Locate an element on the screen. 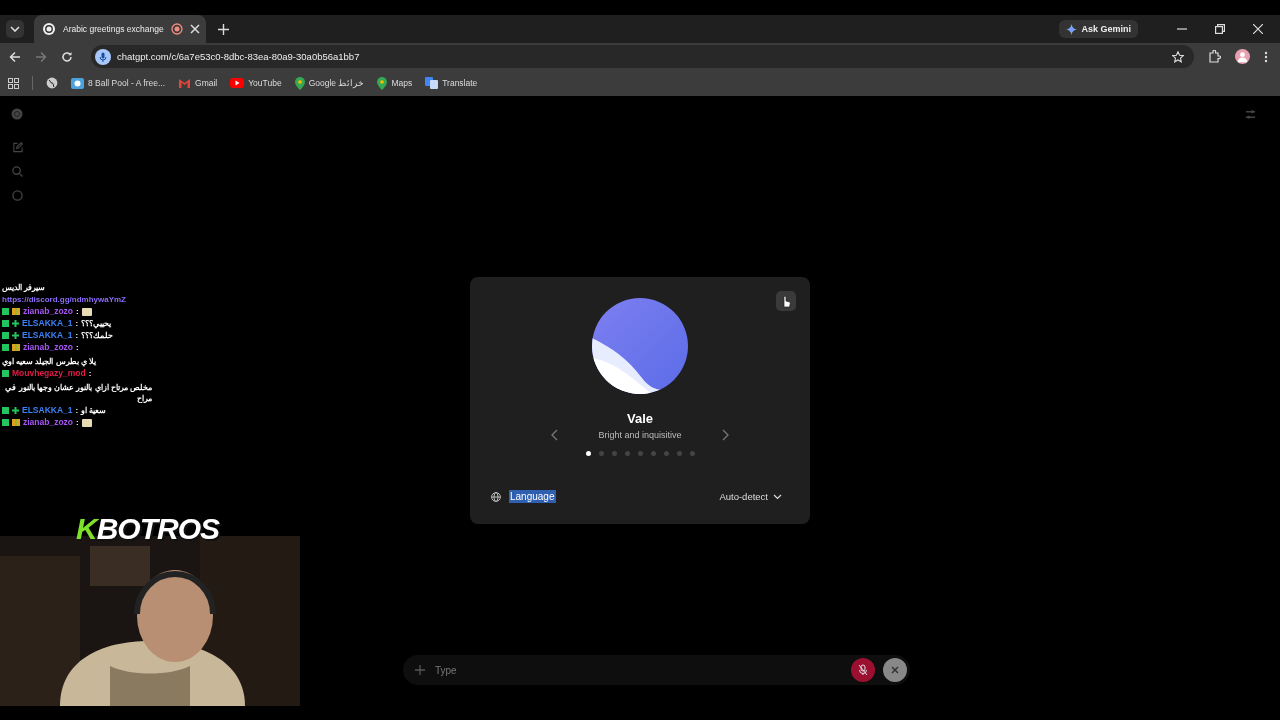 This screenshot has width=1280, height=720. message-composer: Type is located at coordinates (656, 670).